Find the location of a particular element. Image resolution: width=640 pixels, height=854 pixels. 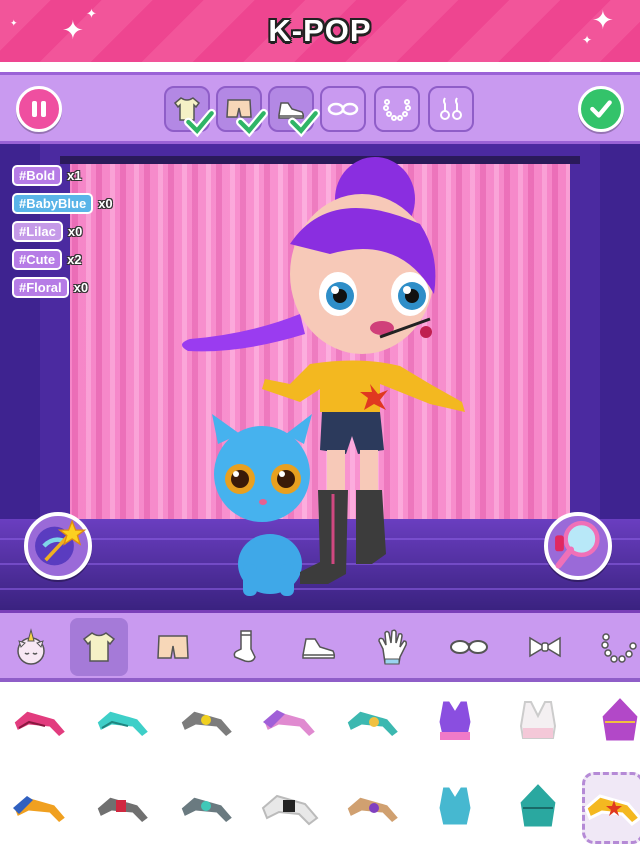

slot-top is located at coordinates (190, 112).